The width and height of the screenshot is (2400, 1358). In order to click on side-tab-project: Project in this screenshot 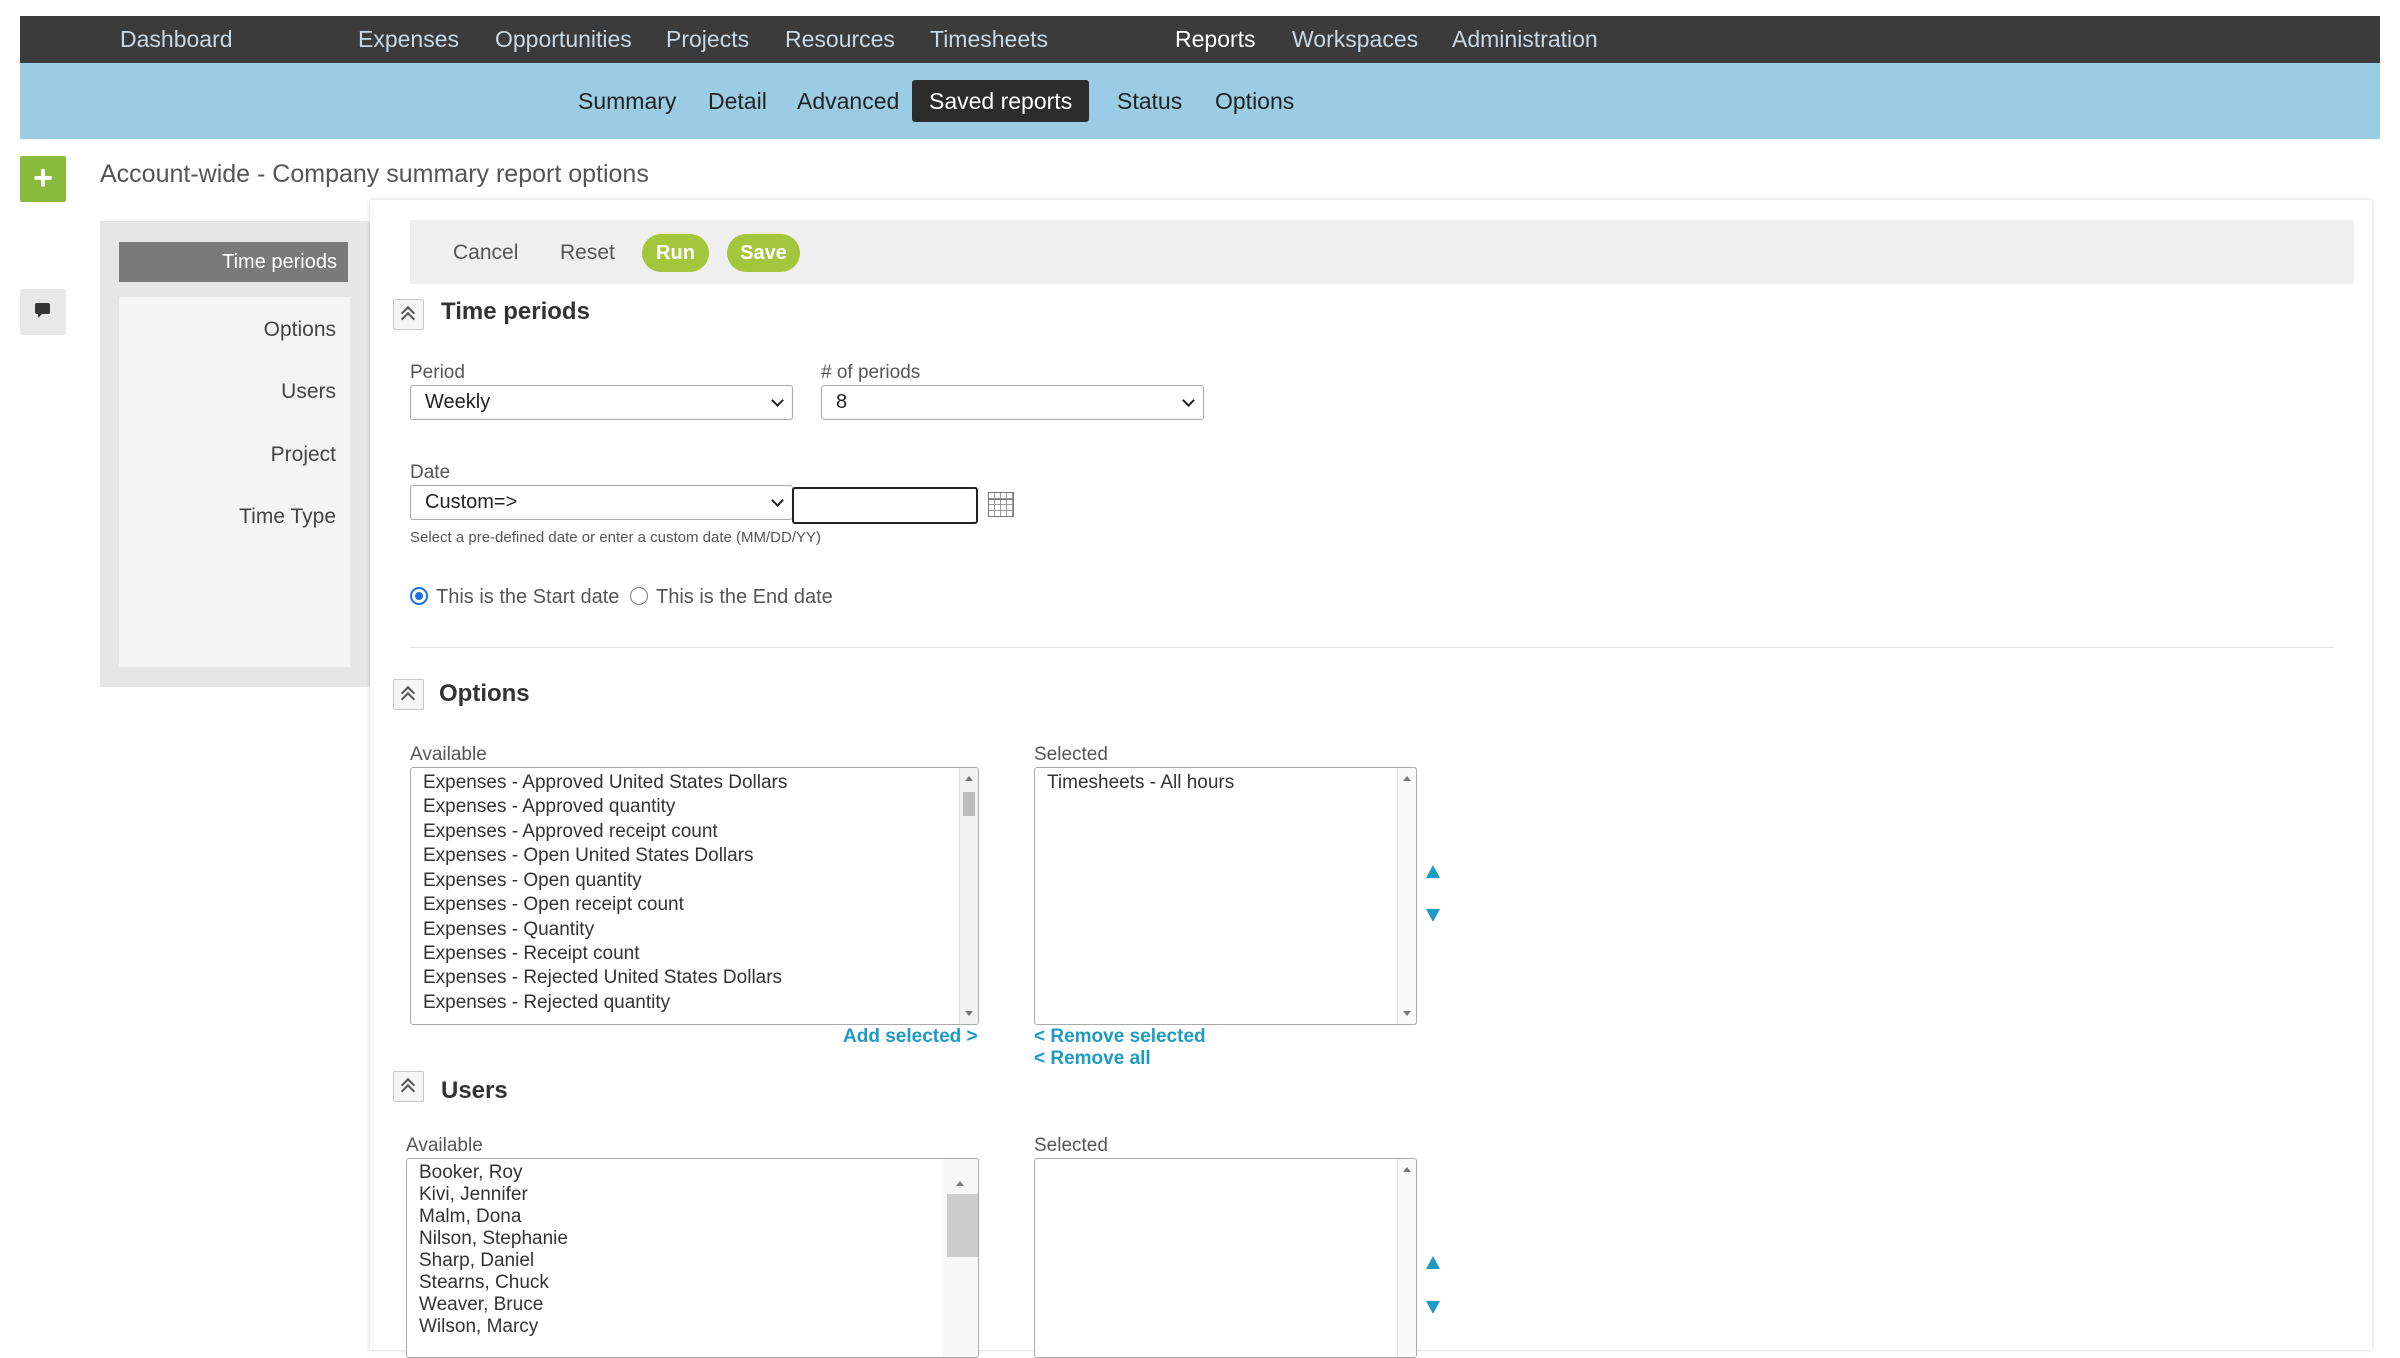, I will do `click(303, 455)`.